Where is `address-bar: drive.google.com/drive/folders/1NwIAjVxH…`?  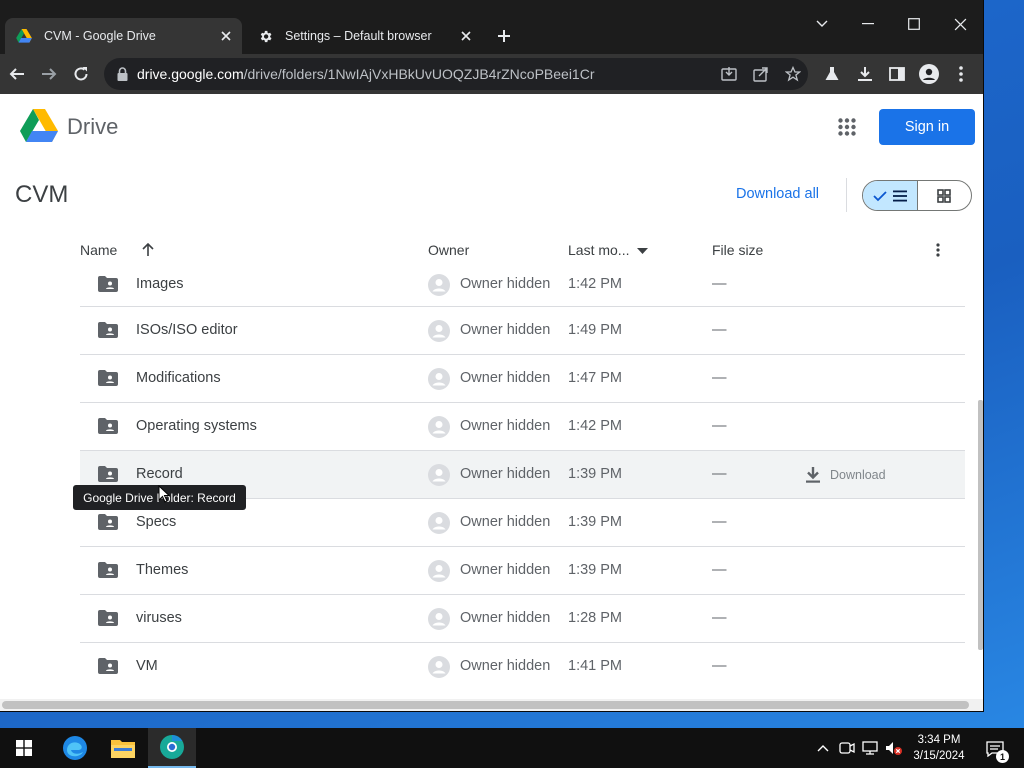
address-bar: drive.google.com/drive/folders/1NwIAjVxH… is located at coordinates (456, 74).